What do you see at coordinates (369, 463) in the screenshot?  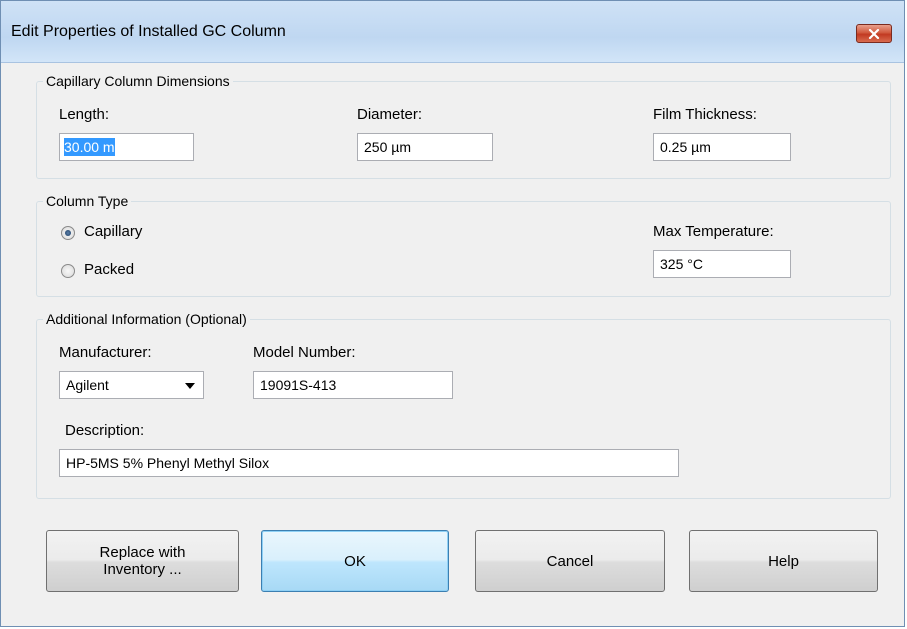 I see `description-field: HP-5MS 5% Phenyl Methyl Silox` at bounding box center [369, 463].